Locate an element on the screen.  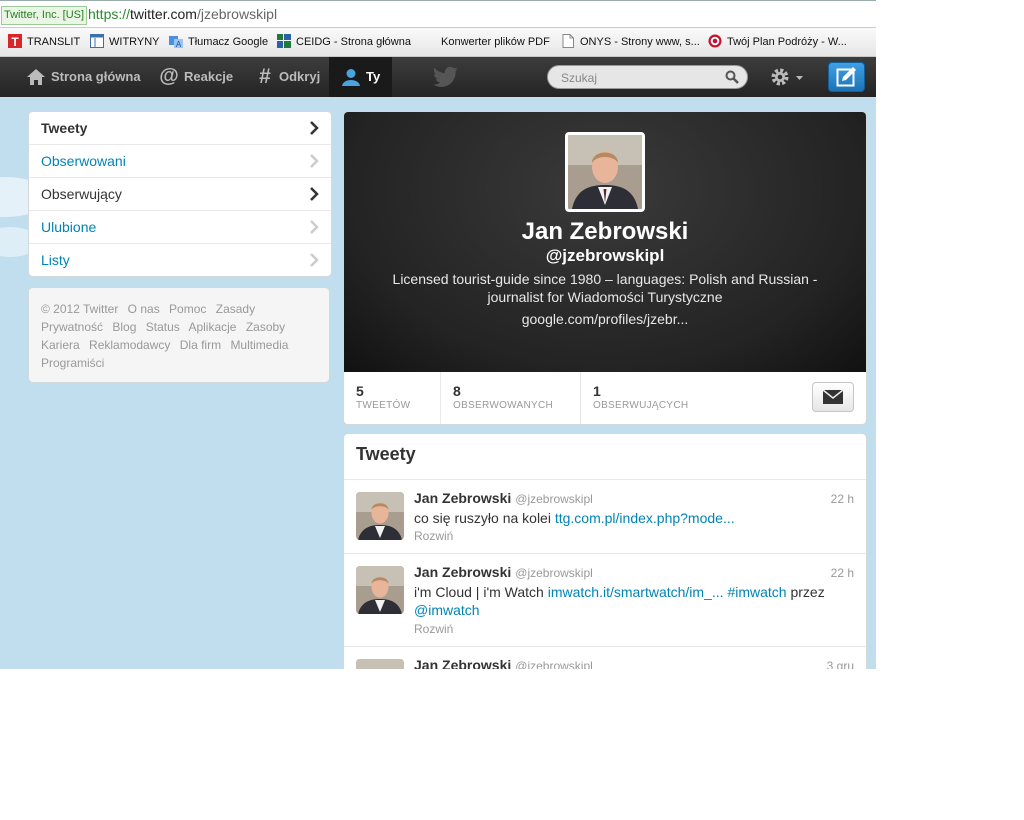
stat-following: 8 OBSERWOWANYCH is located at coordinates (511, 398).